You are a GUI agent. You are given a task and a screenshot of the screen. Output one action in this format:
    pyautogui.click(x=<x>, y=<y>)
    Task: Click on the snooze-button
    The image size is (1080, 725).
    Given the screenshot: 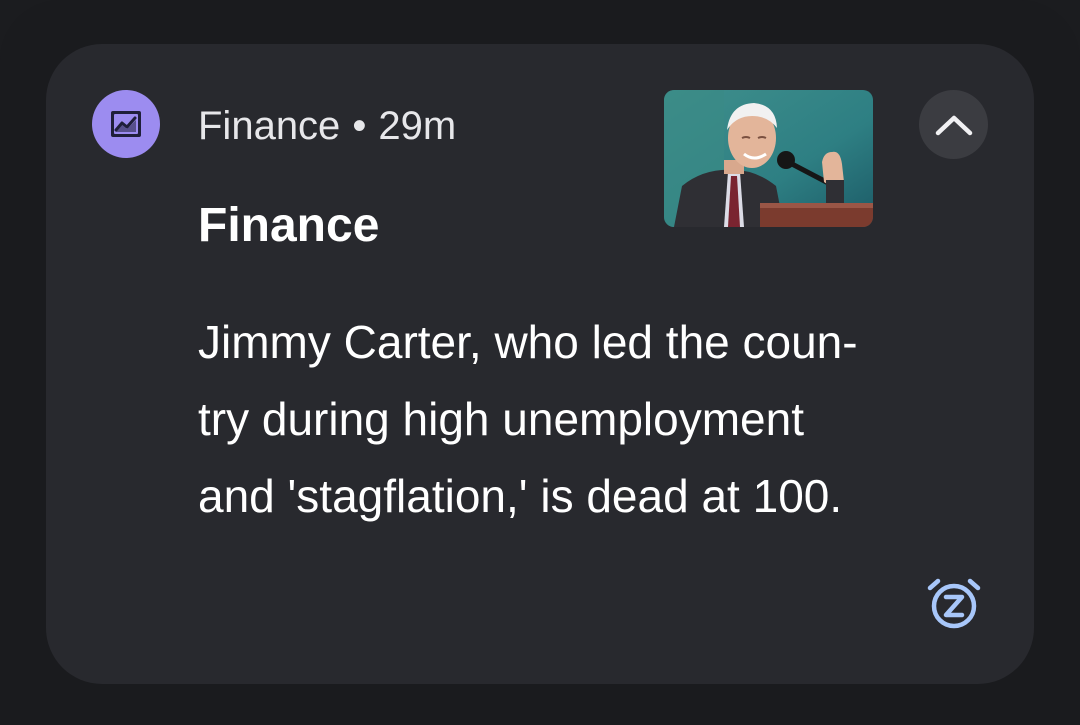 What is the action you would take?
    pyautogui.click(x=954, y=602)
    